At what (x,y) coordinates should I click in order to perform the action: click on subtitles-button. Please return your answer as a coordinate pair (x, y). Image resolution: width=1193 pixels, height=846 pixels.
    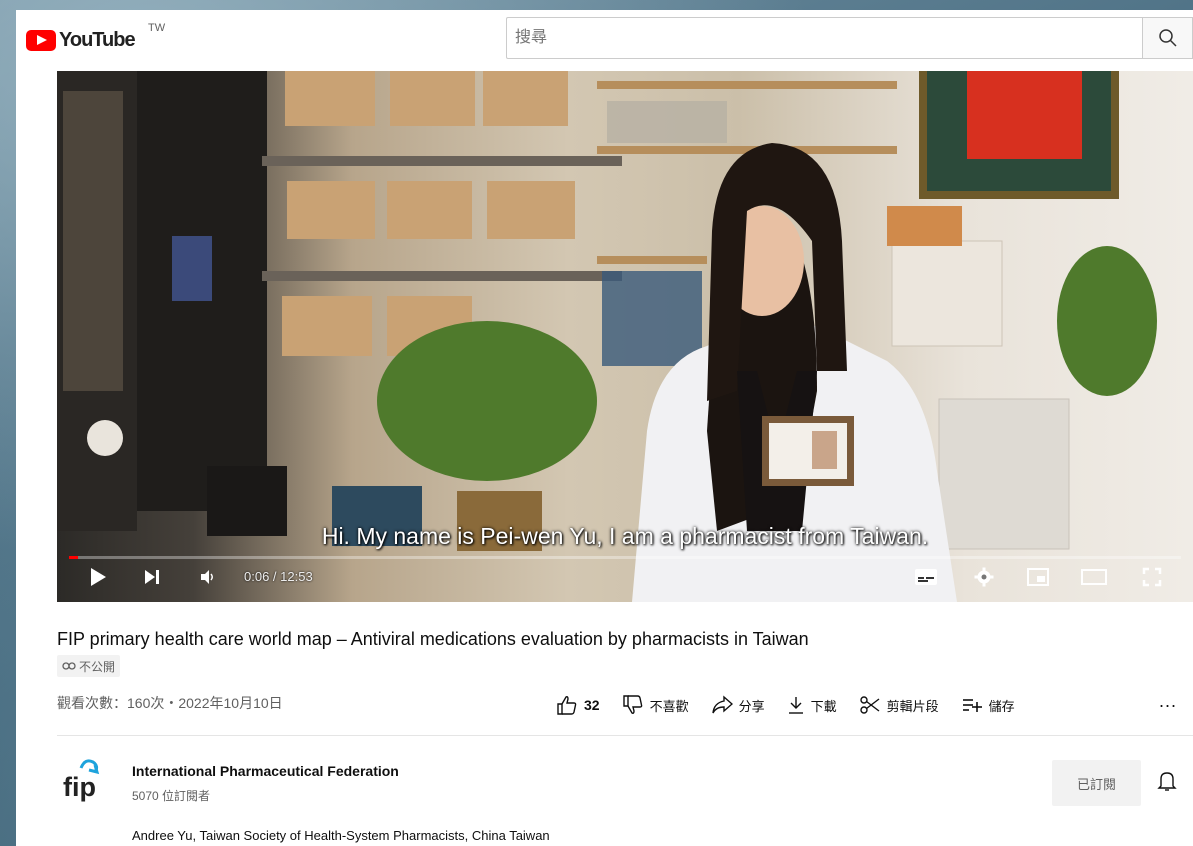
    Looking at the image, I should click on (926, 577).